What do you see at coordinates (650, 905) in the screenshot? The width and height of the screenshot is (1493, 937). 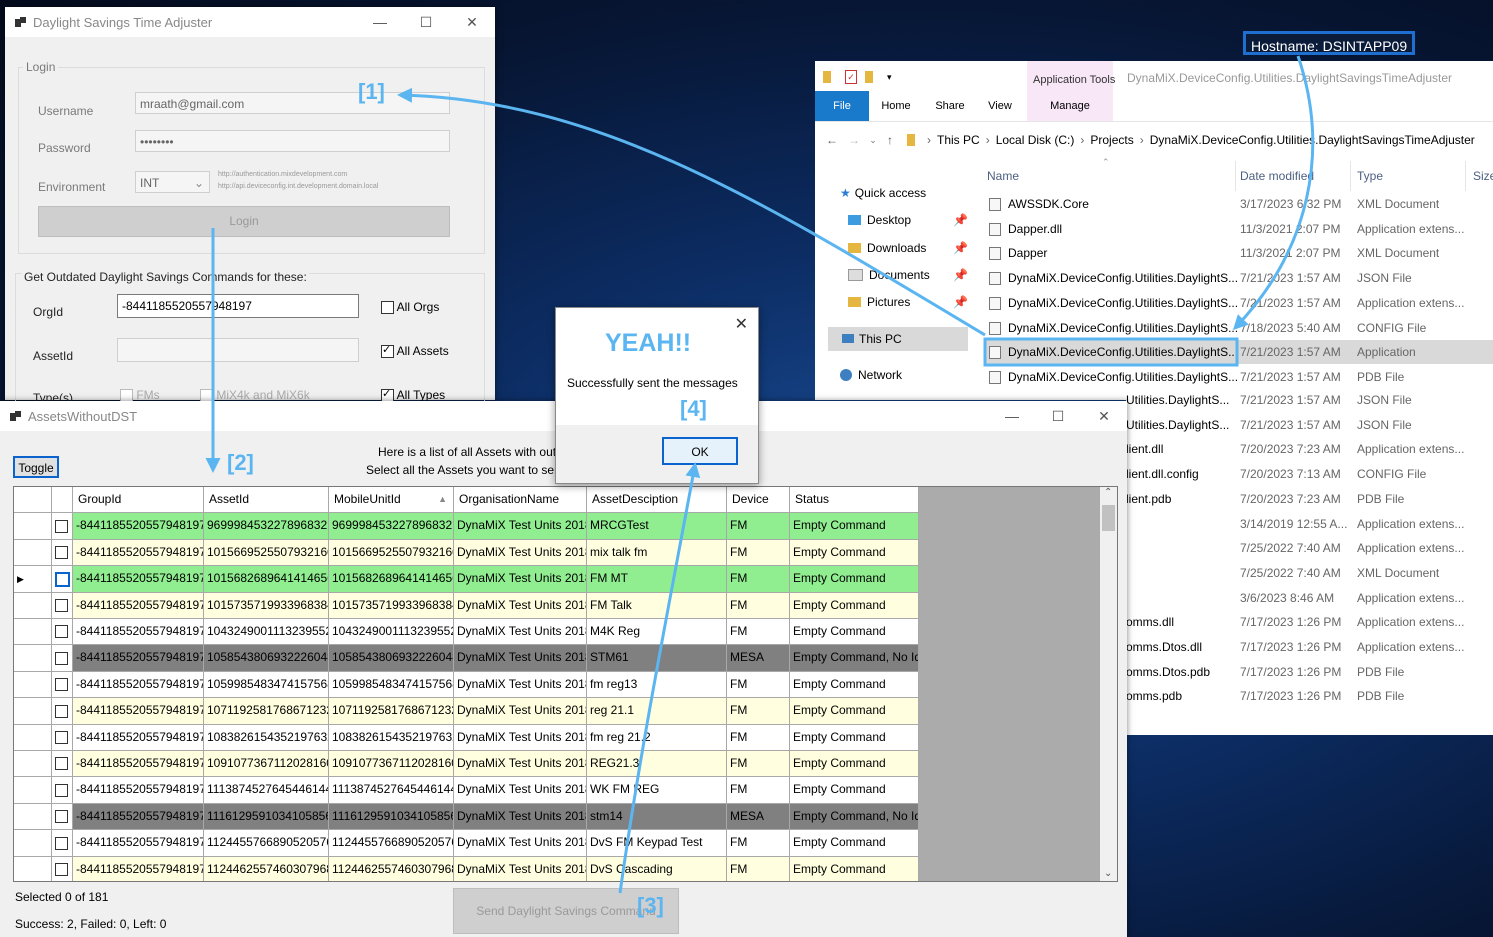 I see `annotation-3: [3]` at bounding box center [650, 905].